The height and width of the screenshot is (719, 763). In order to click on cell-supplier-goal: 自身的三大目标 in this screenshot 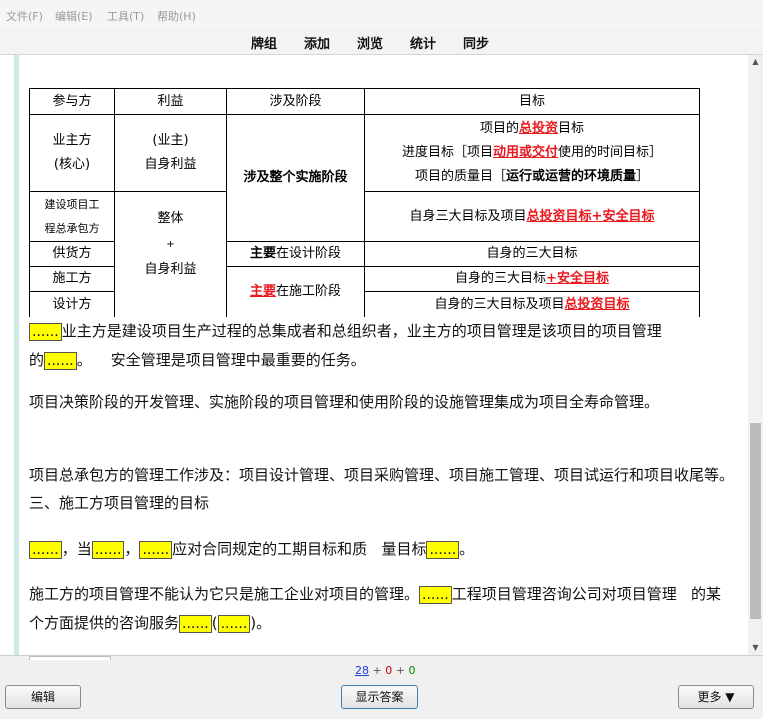, I will do `click(532, 254)`.